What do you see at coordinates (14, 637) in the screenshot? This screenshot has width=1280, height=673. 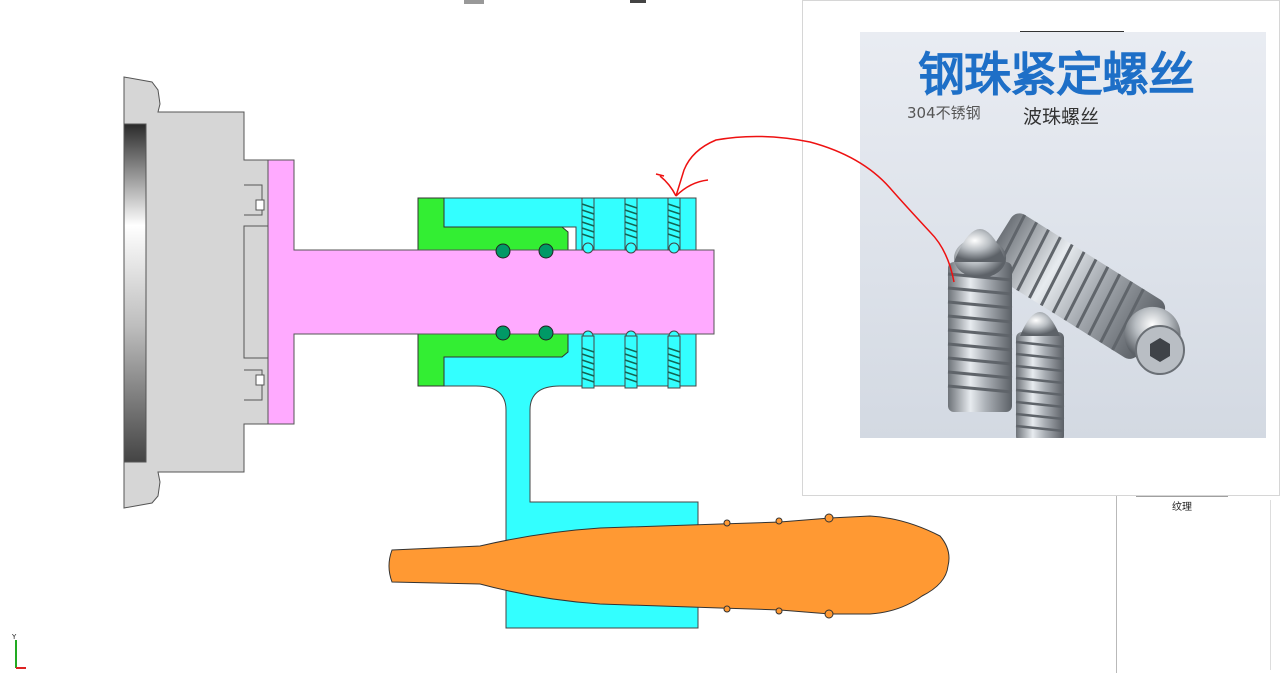 I see `axis-y-label: Y` at bounding box center [14, 637].